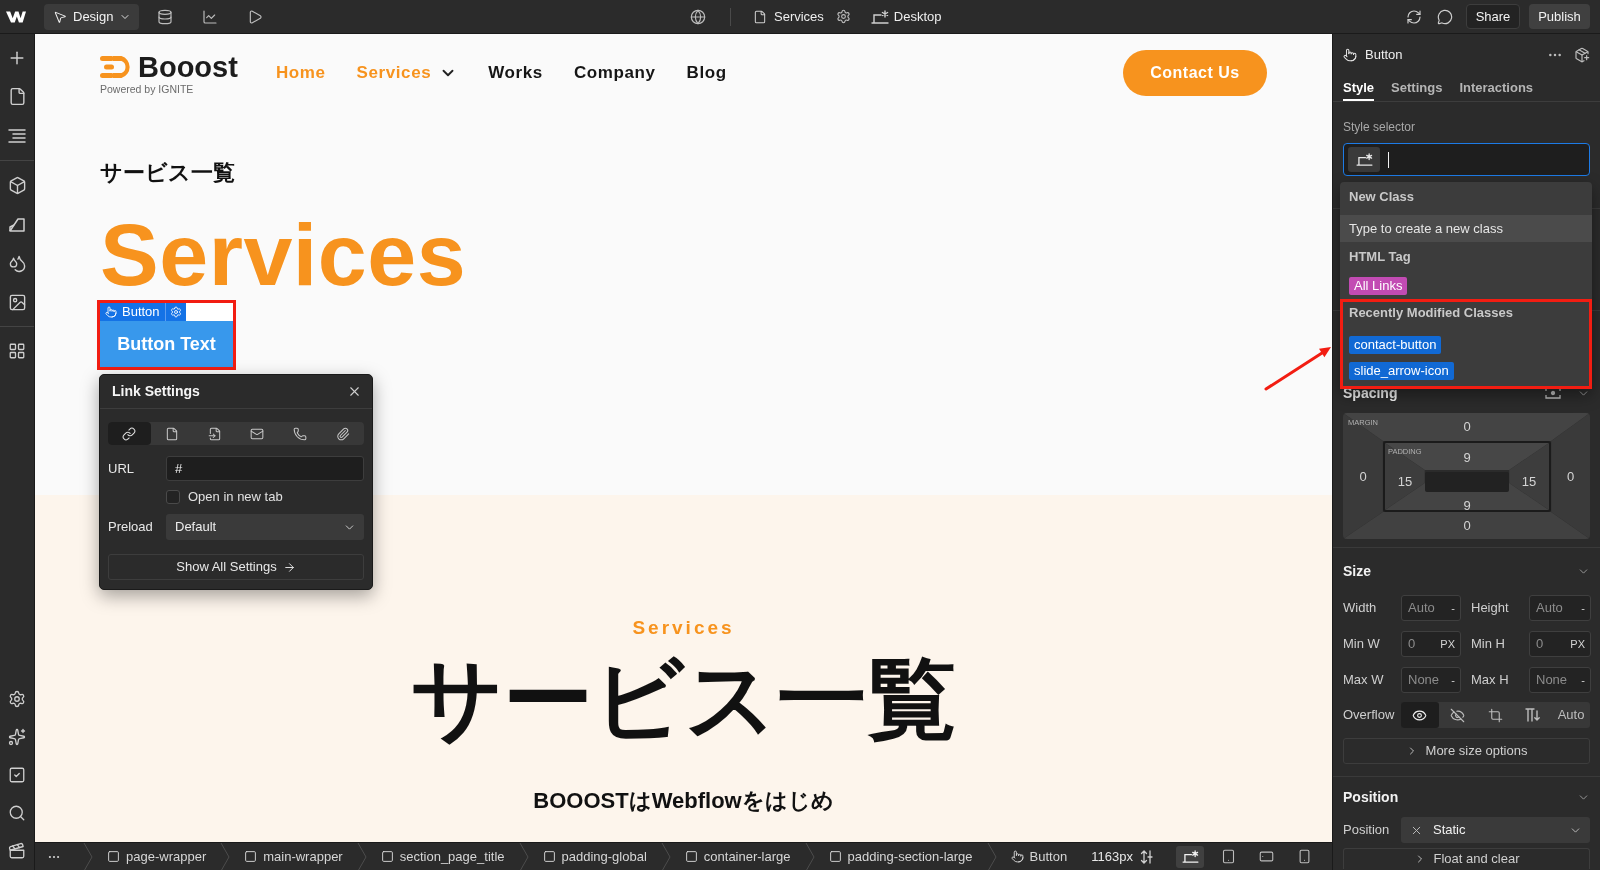  I want to click on style-icon, so click(17, 224).